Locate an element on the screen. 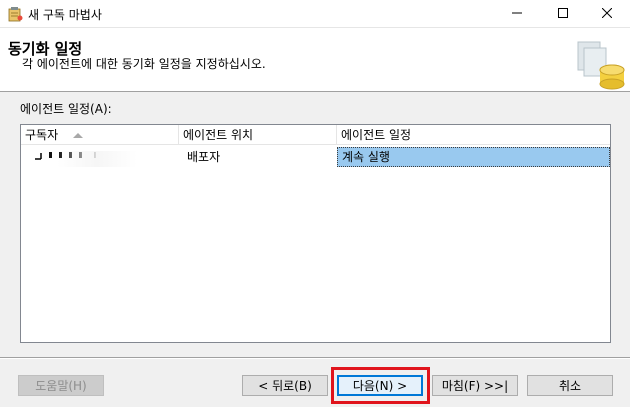 The width and height of the screenshot is (630, 407). back-button: < 뒤로(B) is located at coordinates (285, 385).